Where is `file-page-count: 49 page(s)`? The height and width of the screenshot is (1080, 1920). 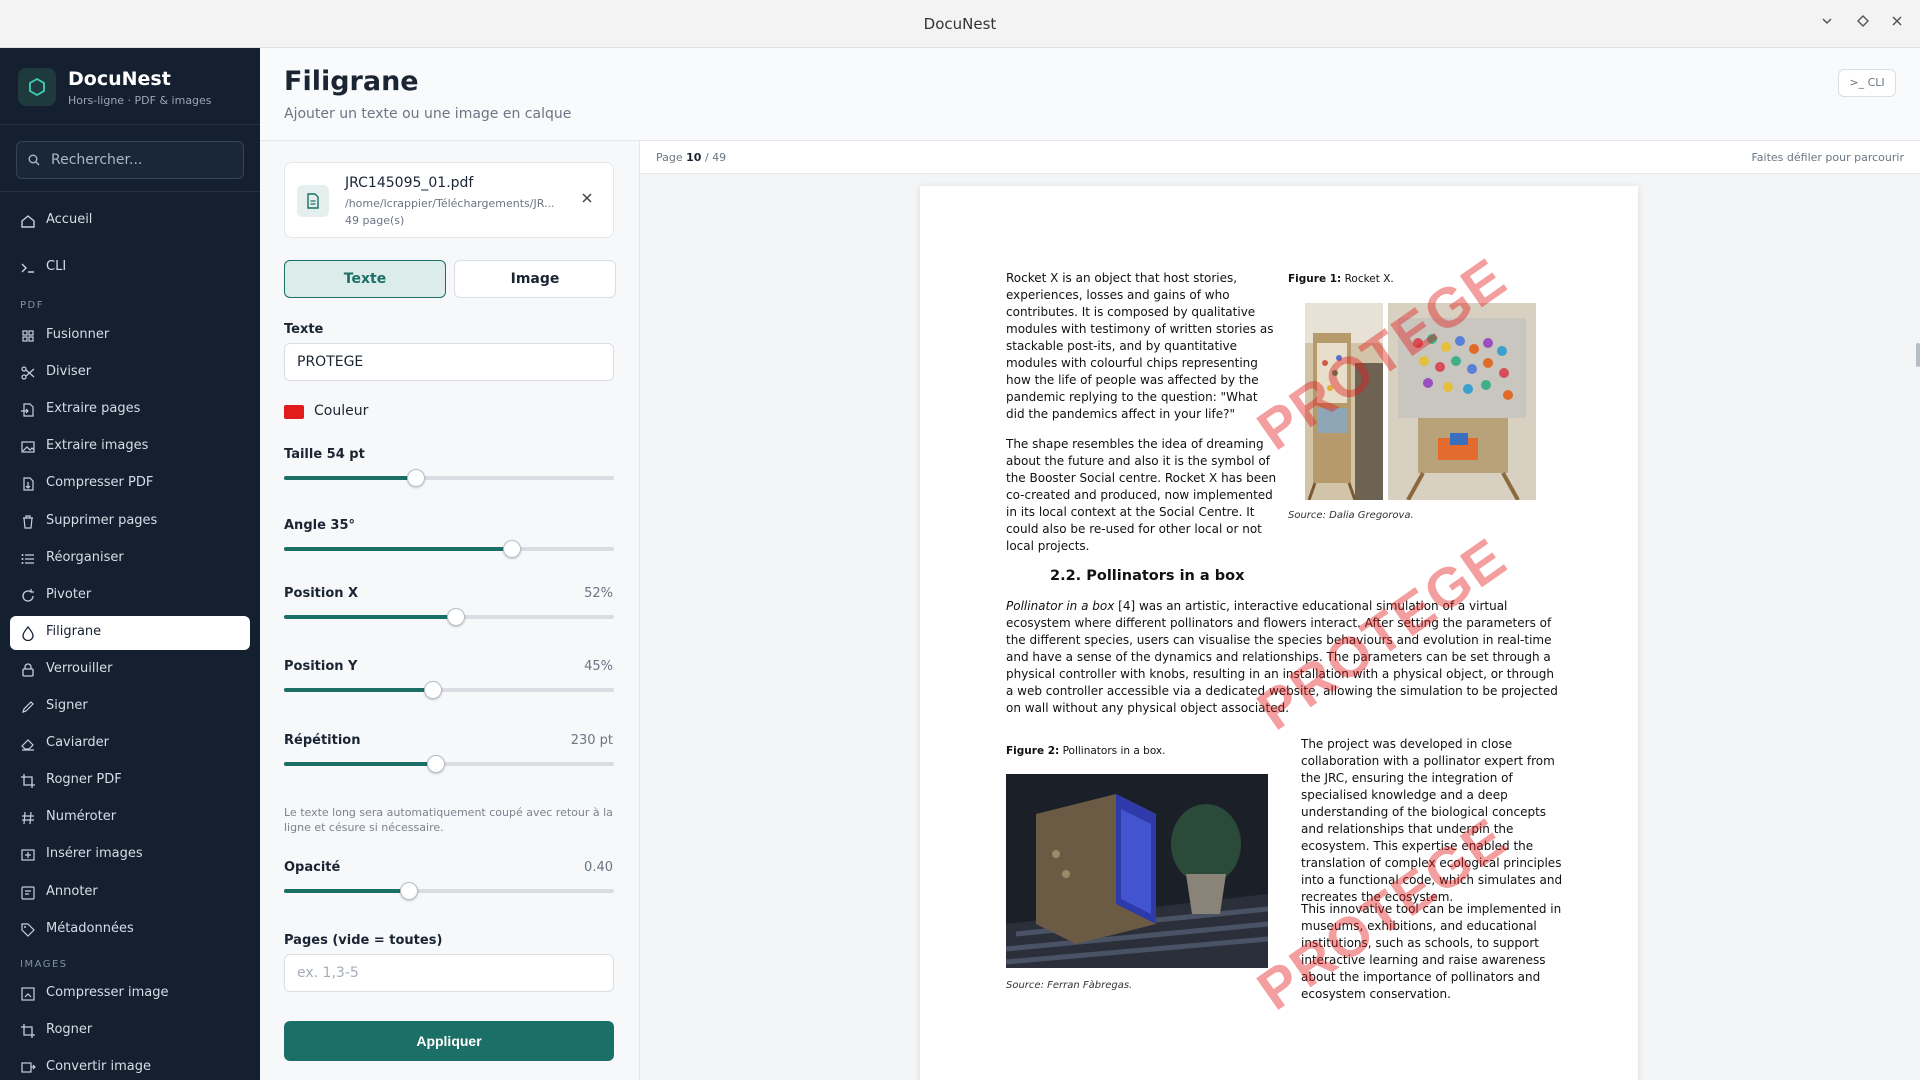
file-page-count: 49 page(s) is located at coordinates (375, 220).